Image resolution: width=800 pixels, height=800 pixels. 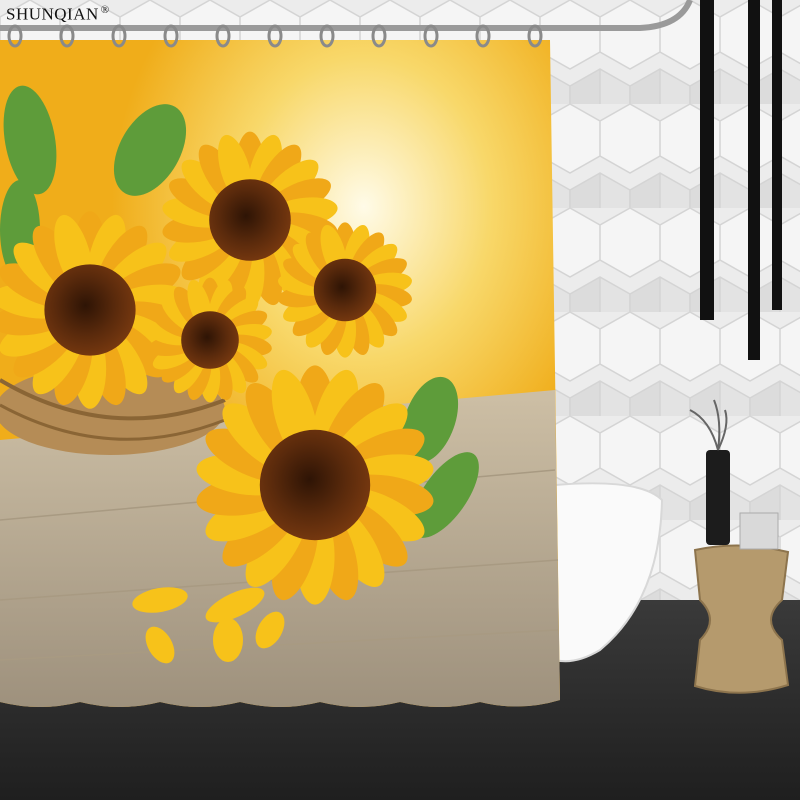 I want to click on registered-mark: ®, so click(x=105, y=10).